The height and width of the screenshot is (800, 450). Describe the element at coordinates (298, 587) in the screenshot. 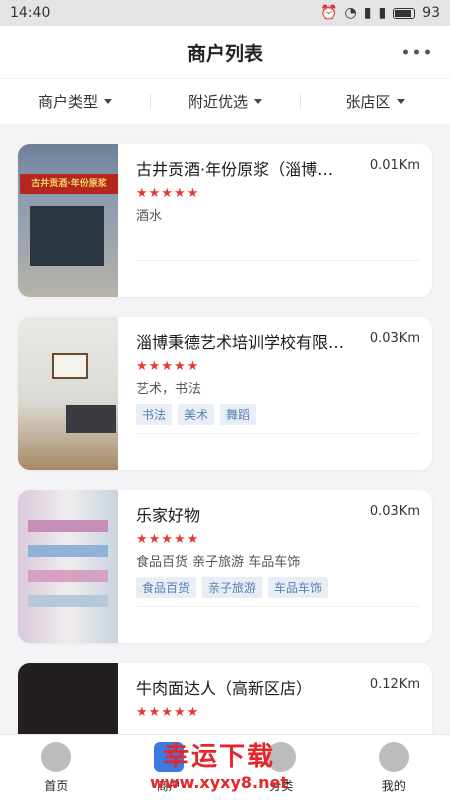

I see `tag: 车品车饰` at that location.